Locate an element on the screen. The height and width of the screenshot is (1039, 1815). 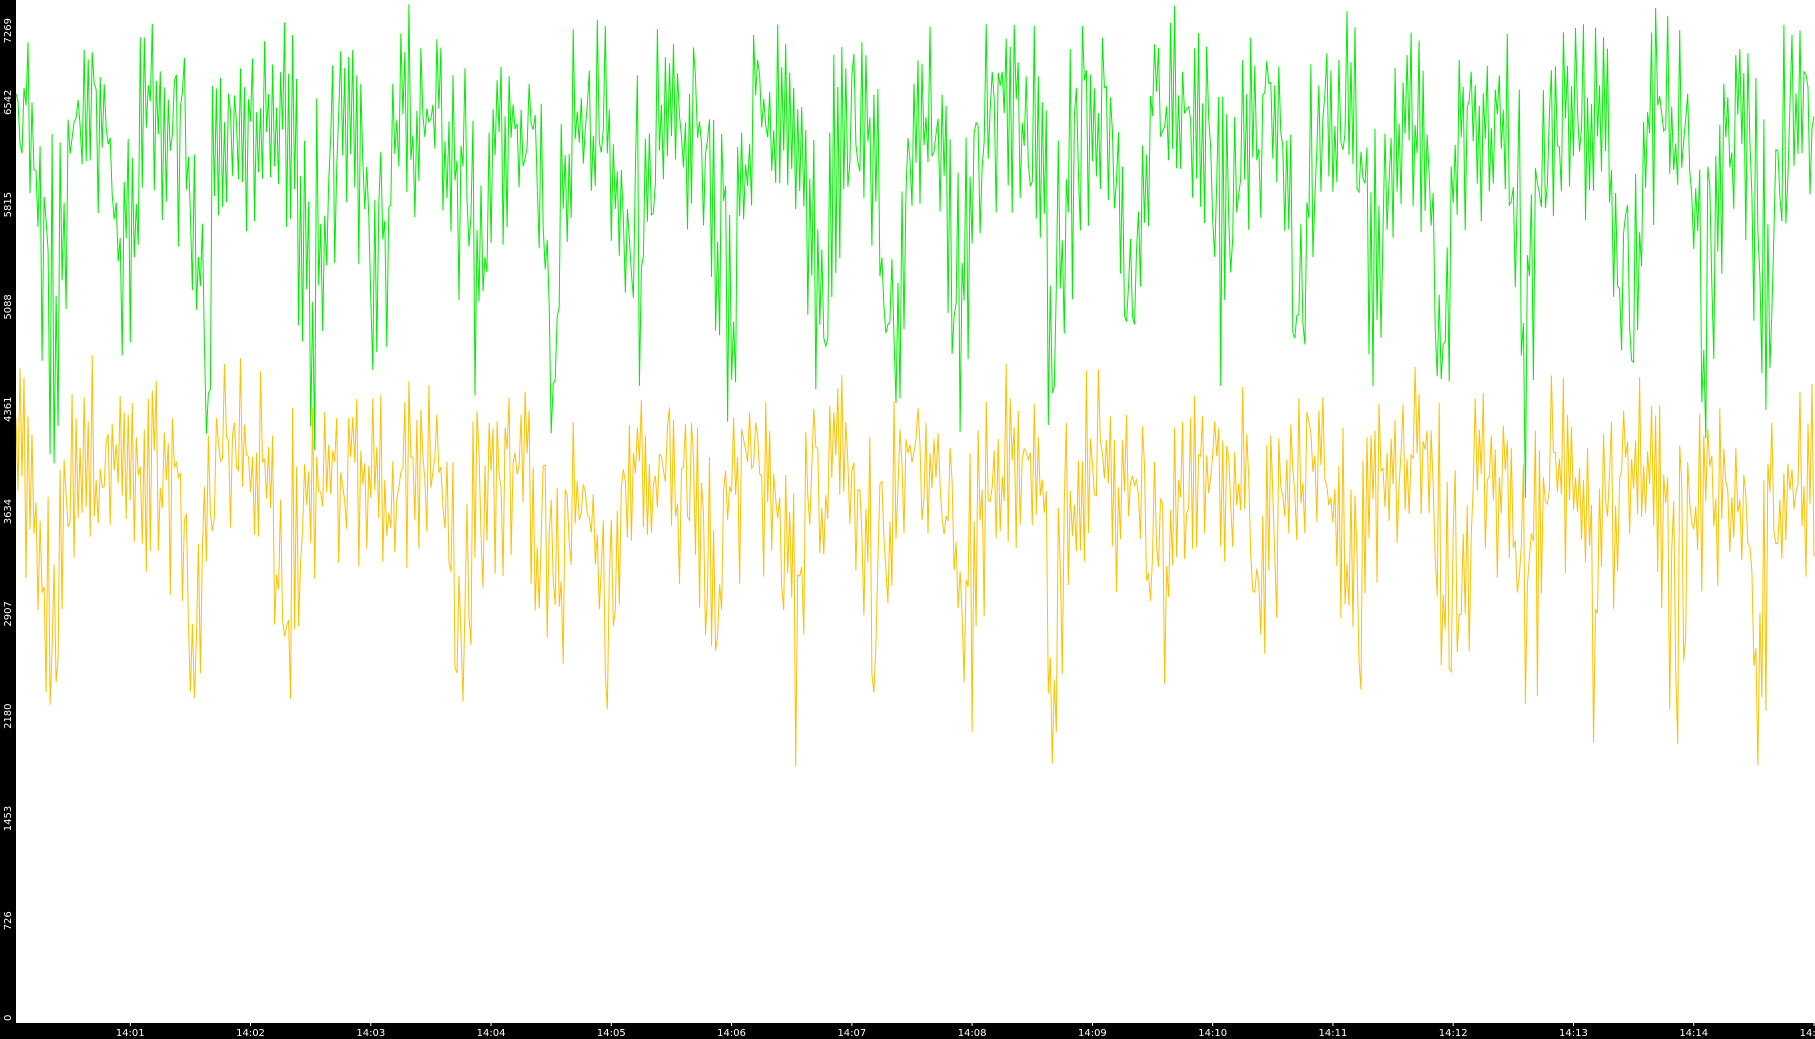
y-tick-label: 726 is located at coordinates (8, 920).